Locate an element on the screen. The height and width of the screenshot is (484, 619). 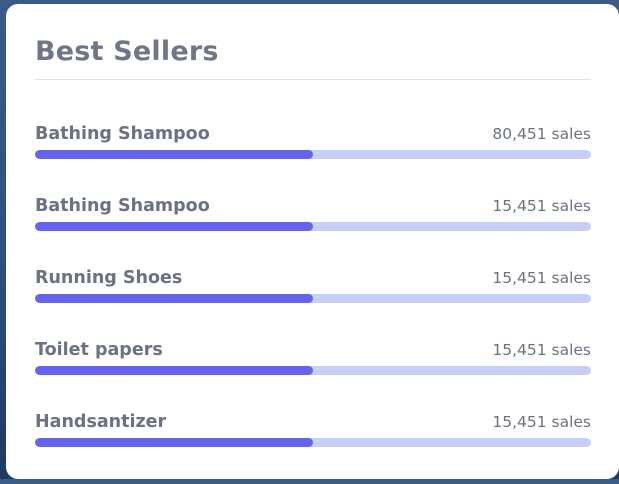
list-item: Toilet papers 15,451 sales is located at coordinates (313, 376).